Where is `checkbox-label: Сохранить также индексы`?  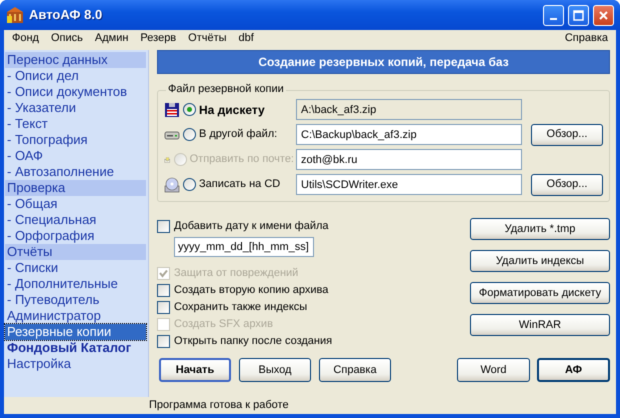
checkbox-label: Сохранить также индексы is located at coordinates (241, 307).